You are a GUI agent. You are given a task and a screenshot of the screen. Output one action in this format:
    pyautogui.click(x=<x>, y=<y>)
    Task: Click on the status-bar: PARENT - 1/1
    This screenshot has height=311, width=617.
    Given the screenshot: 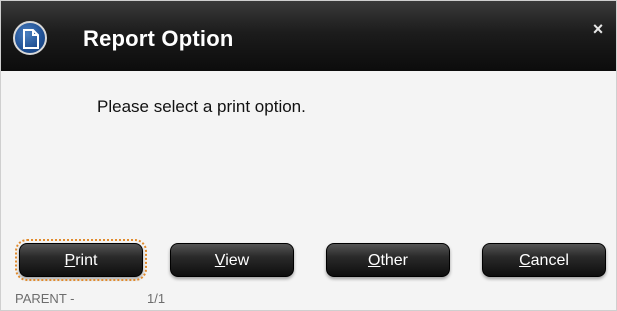 What is the action you would take?
    pyautogui.click(x=90, y=298)
    